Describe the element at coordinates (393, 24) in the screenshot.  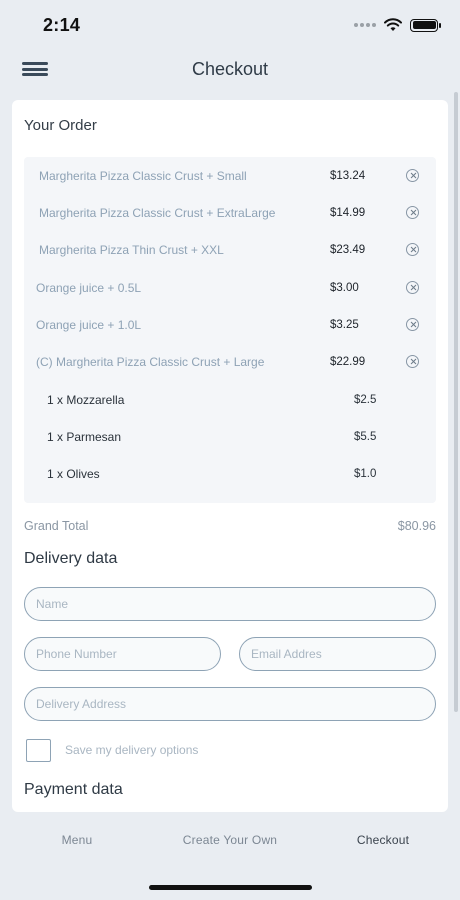
I see `wifi-icon` at that location.